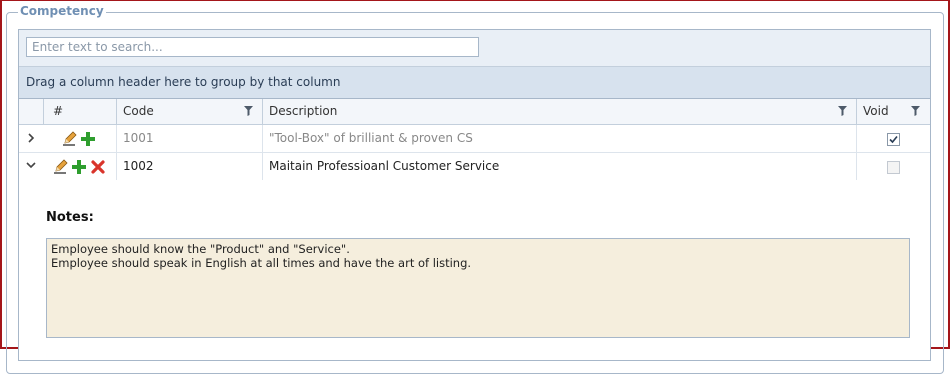 The height and width of the screenshot is (374, 950). I want to click on header-description: Description, so click(560, 111).